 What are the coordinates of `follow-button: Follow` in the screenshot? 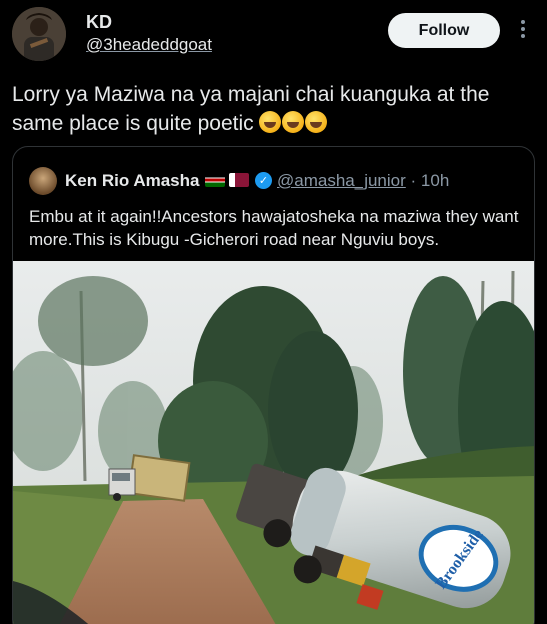 It's located at (444, 30).